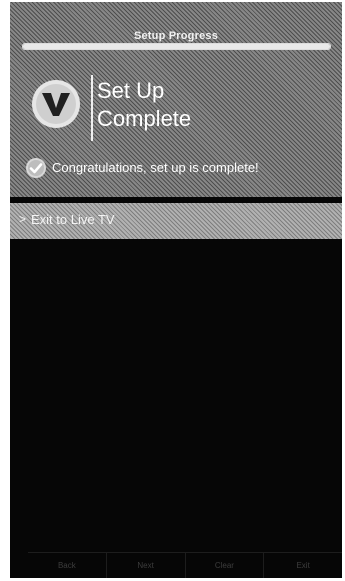  Describe the element at coordinates (155, 167) in the screenshot. I see `status-message: Congratulations, set up is complete!` at that location.